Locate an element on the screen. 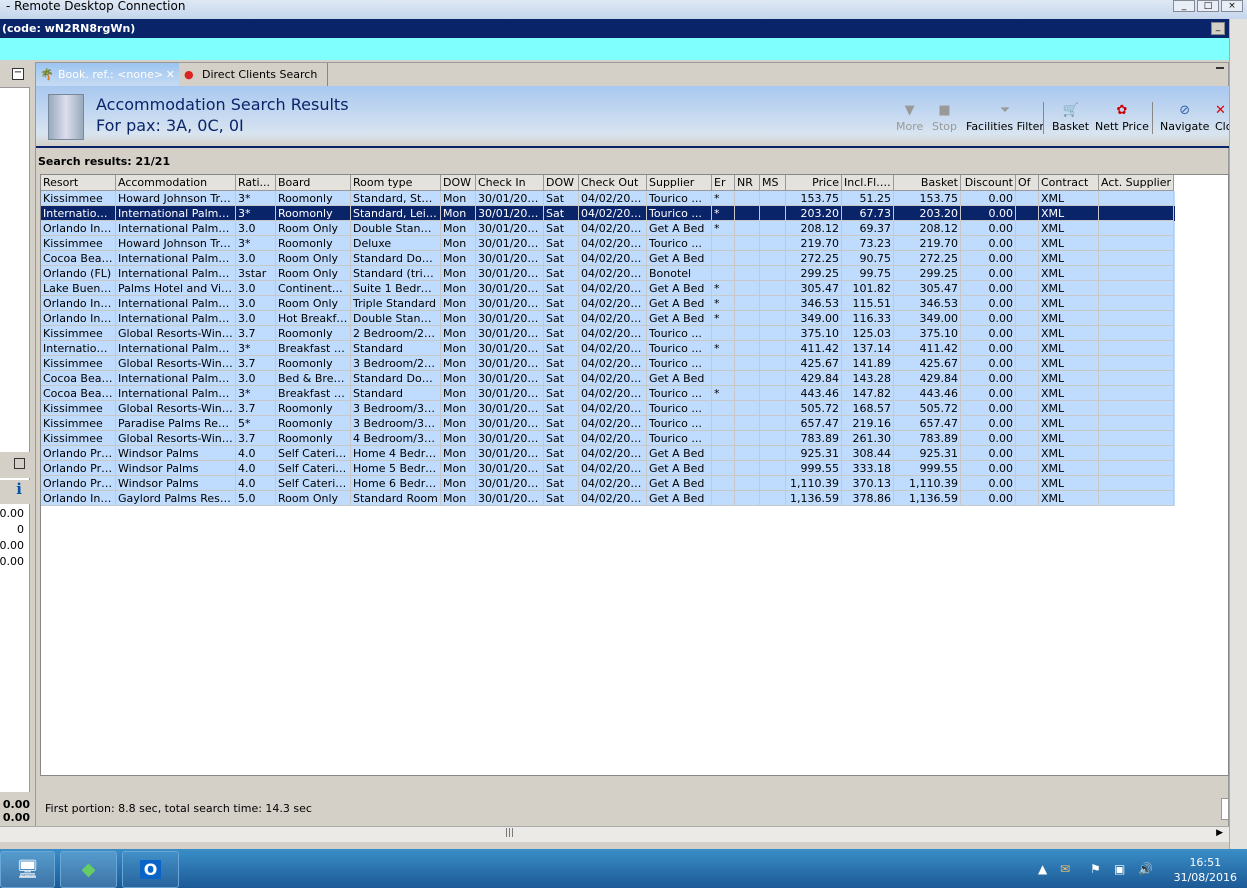 The height and width of the screenshot is (888, 1247). column-header: Supplier is located at coordinates (679, 183).